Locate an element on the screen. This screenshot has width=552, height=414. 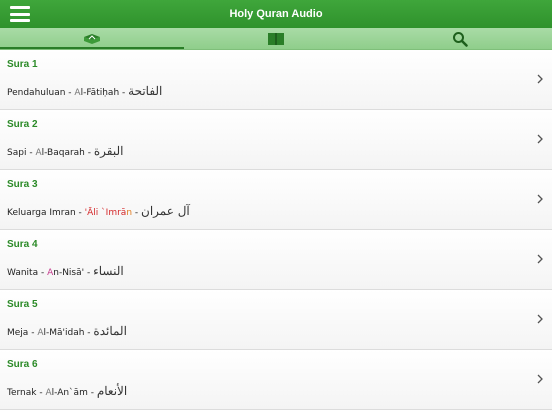
sura-translation: Wanita is located at coordinates (23, 273).